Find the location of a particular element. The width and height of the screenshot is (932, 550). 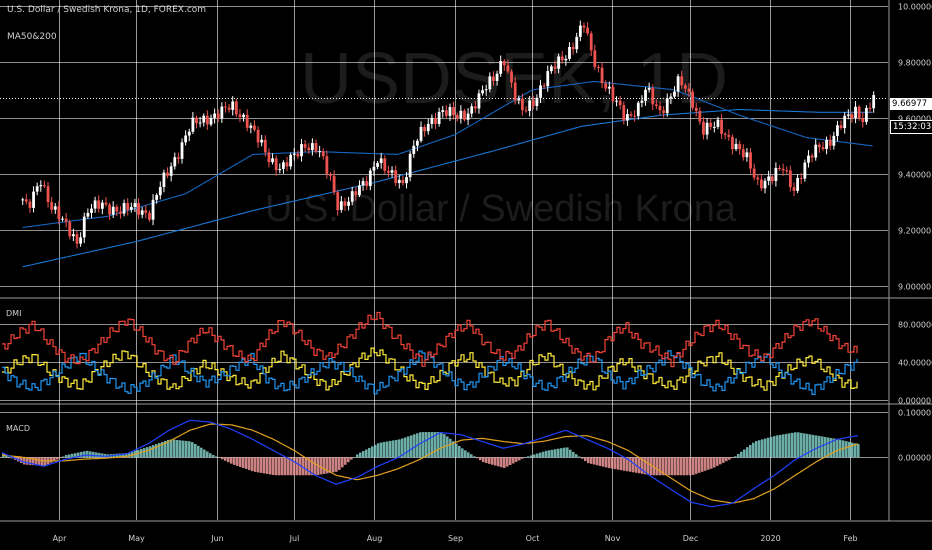

y-tick-label: 40.00000 is located at coordinates (915, 363).